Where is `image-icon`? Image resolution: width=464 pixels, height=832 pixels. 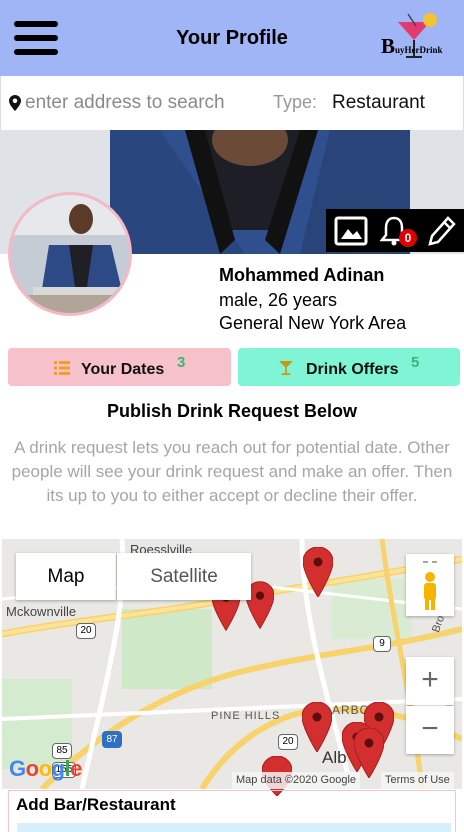
image-icon is located at coordinates (351, 231).